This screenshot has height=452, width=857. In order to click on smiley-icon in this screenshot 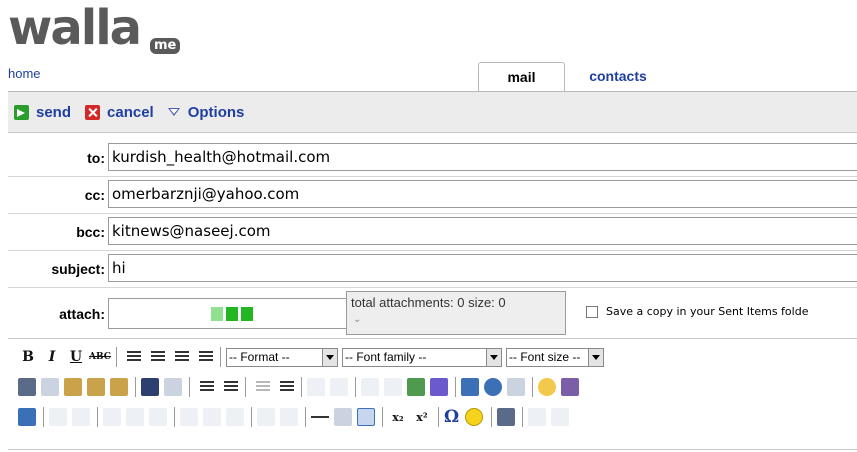, I will do `click(474, 417)`.